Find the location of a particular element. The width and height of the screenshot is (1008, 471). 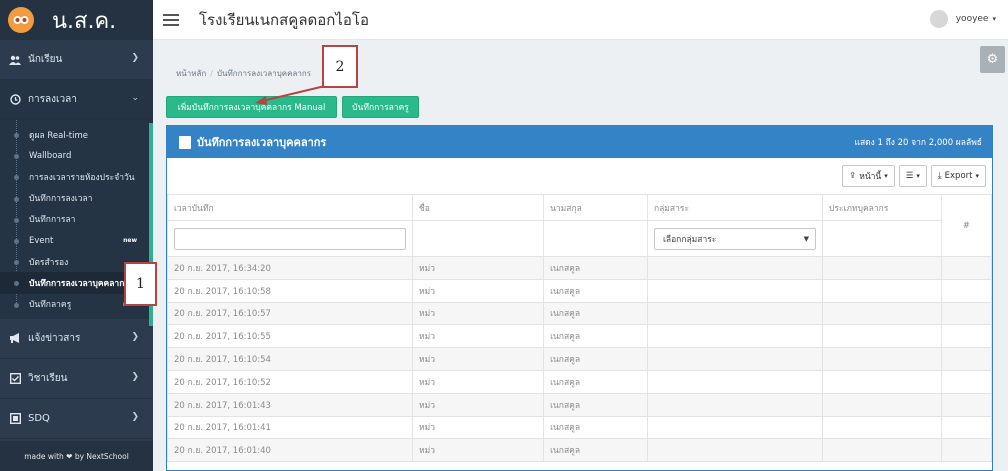

share-icon: ⇪ is located at coordinates (853, 176).